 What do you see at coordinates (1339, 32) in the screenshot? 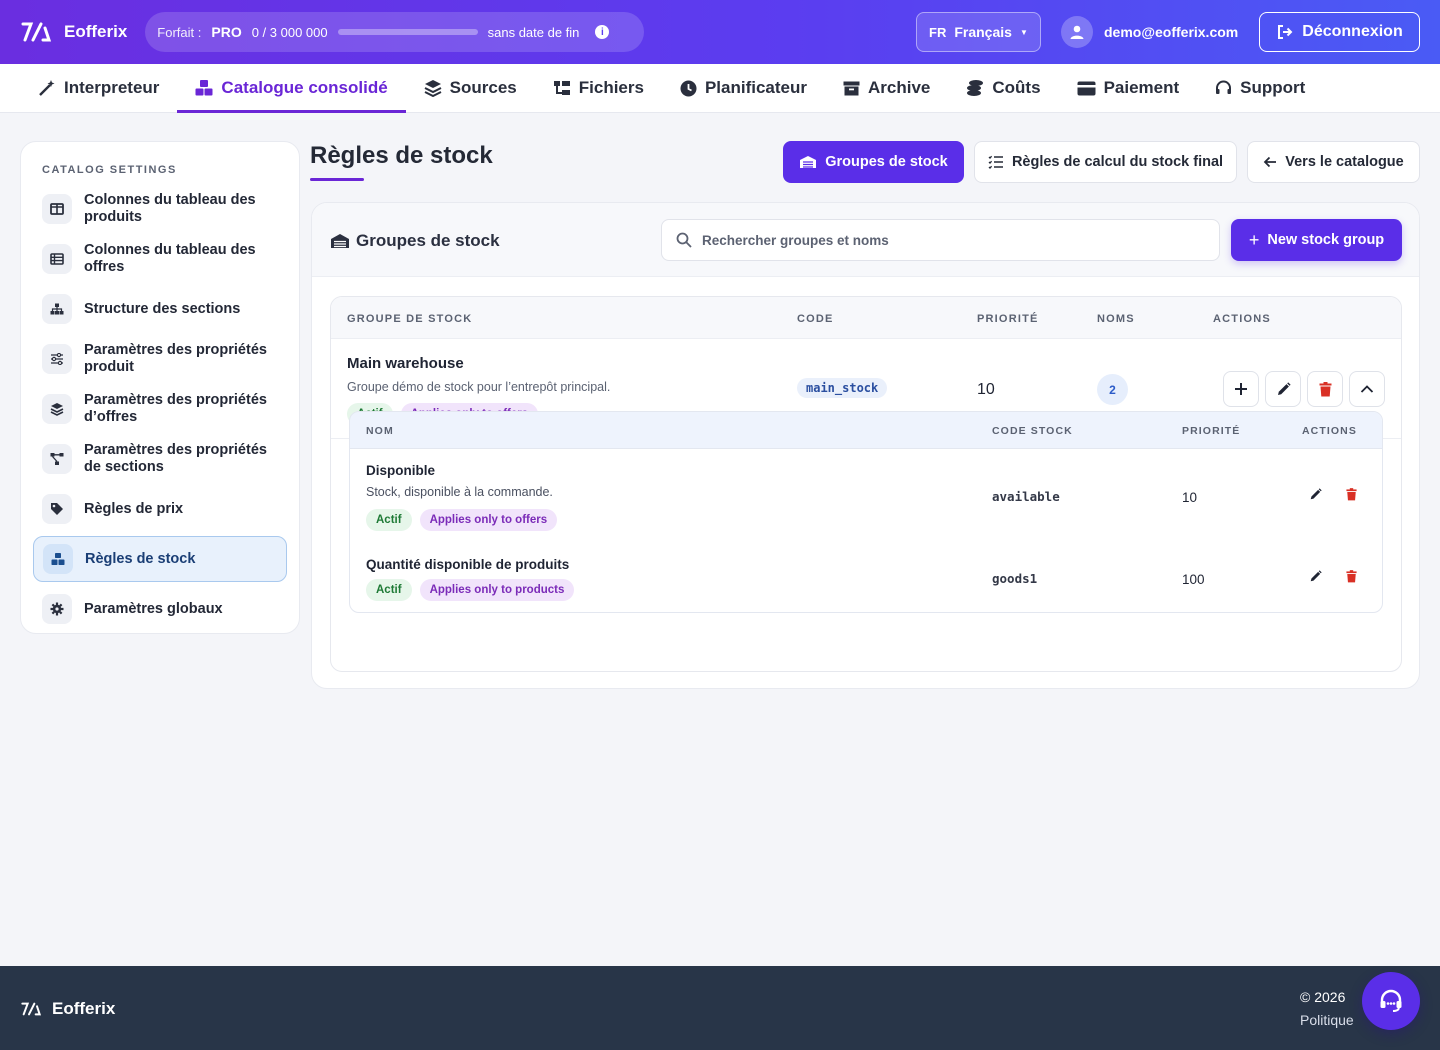
I see `logout-button: Déconnexion` at bounding box center [1339, 32].